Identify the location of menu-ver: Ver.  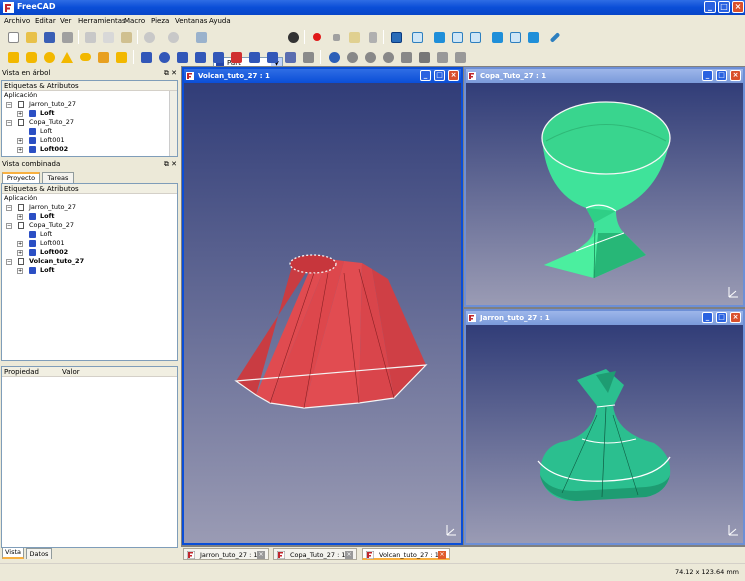
(65, 21).